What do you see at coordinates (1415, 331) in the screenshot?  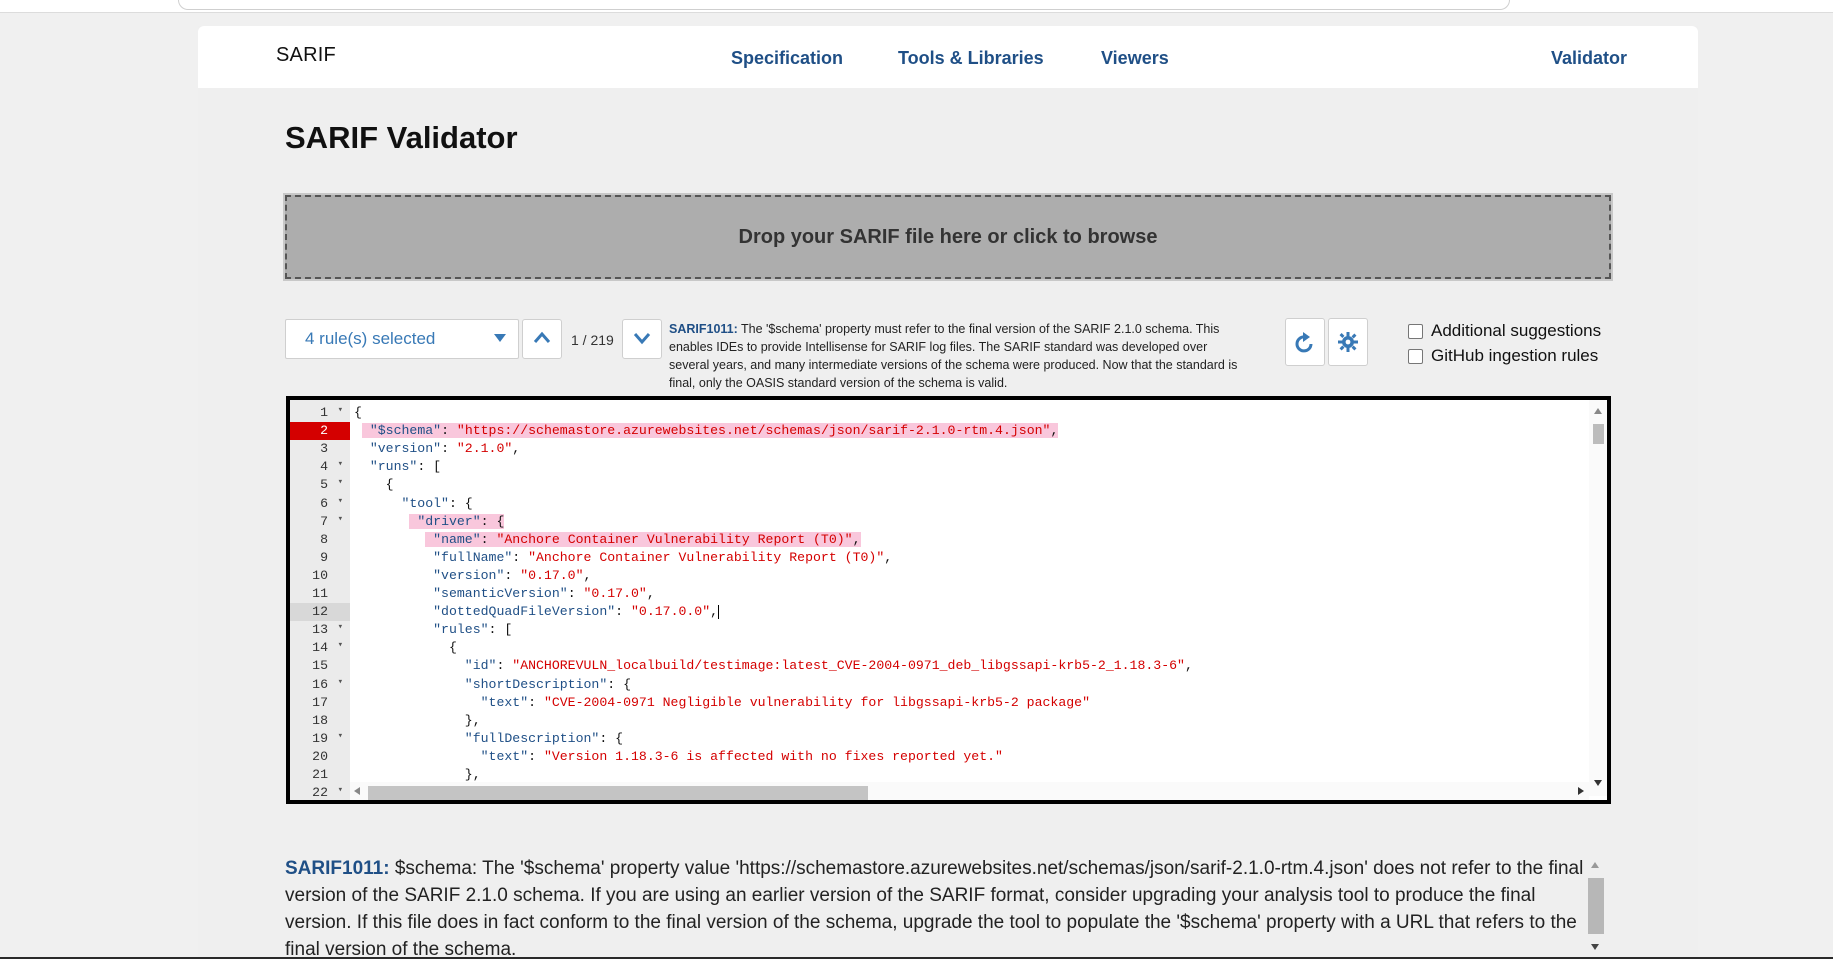 I see `additional-suggestions-checkbox` at bounding box center [1415, 331].